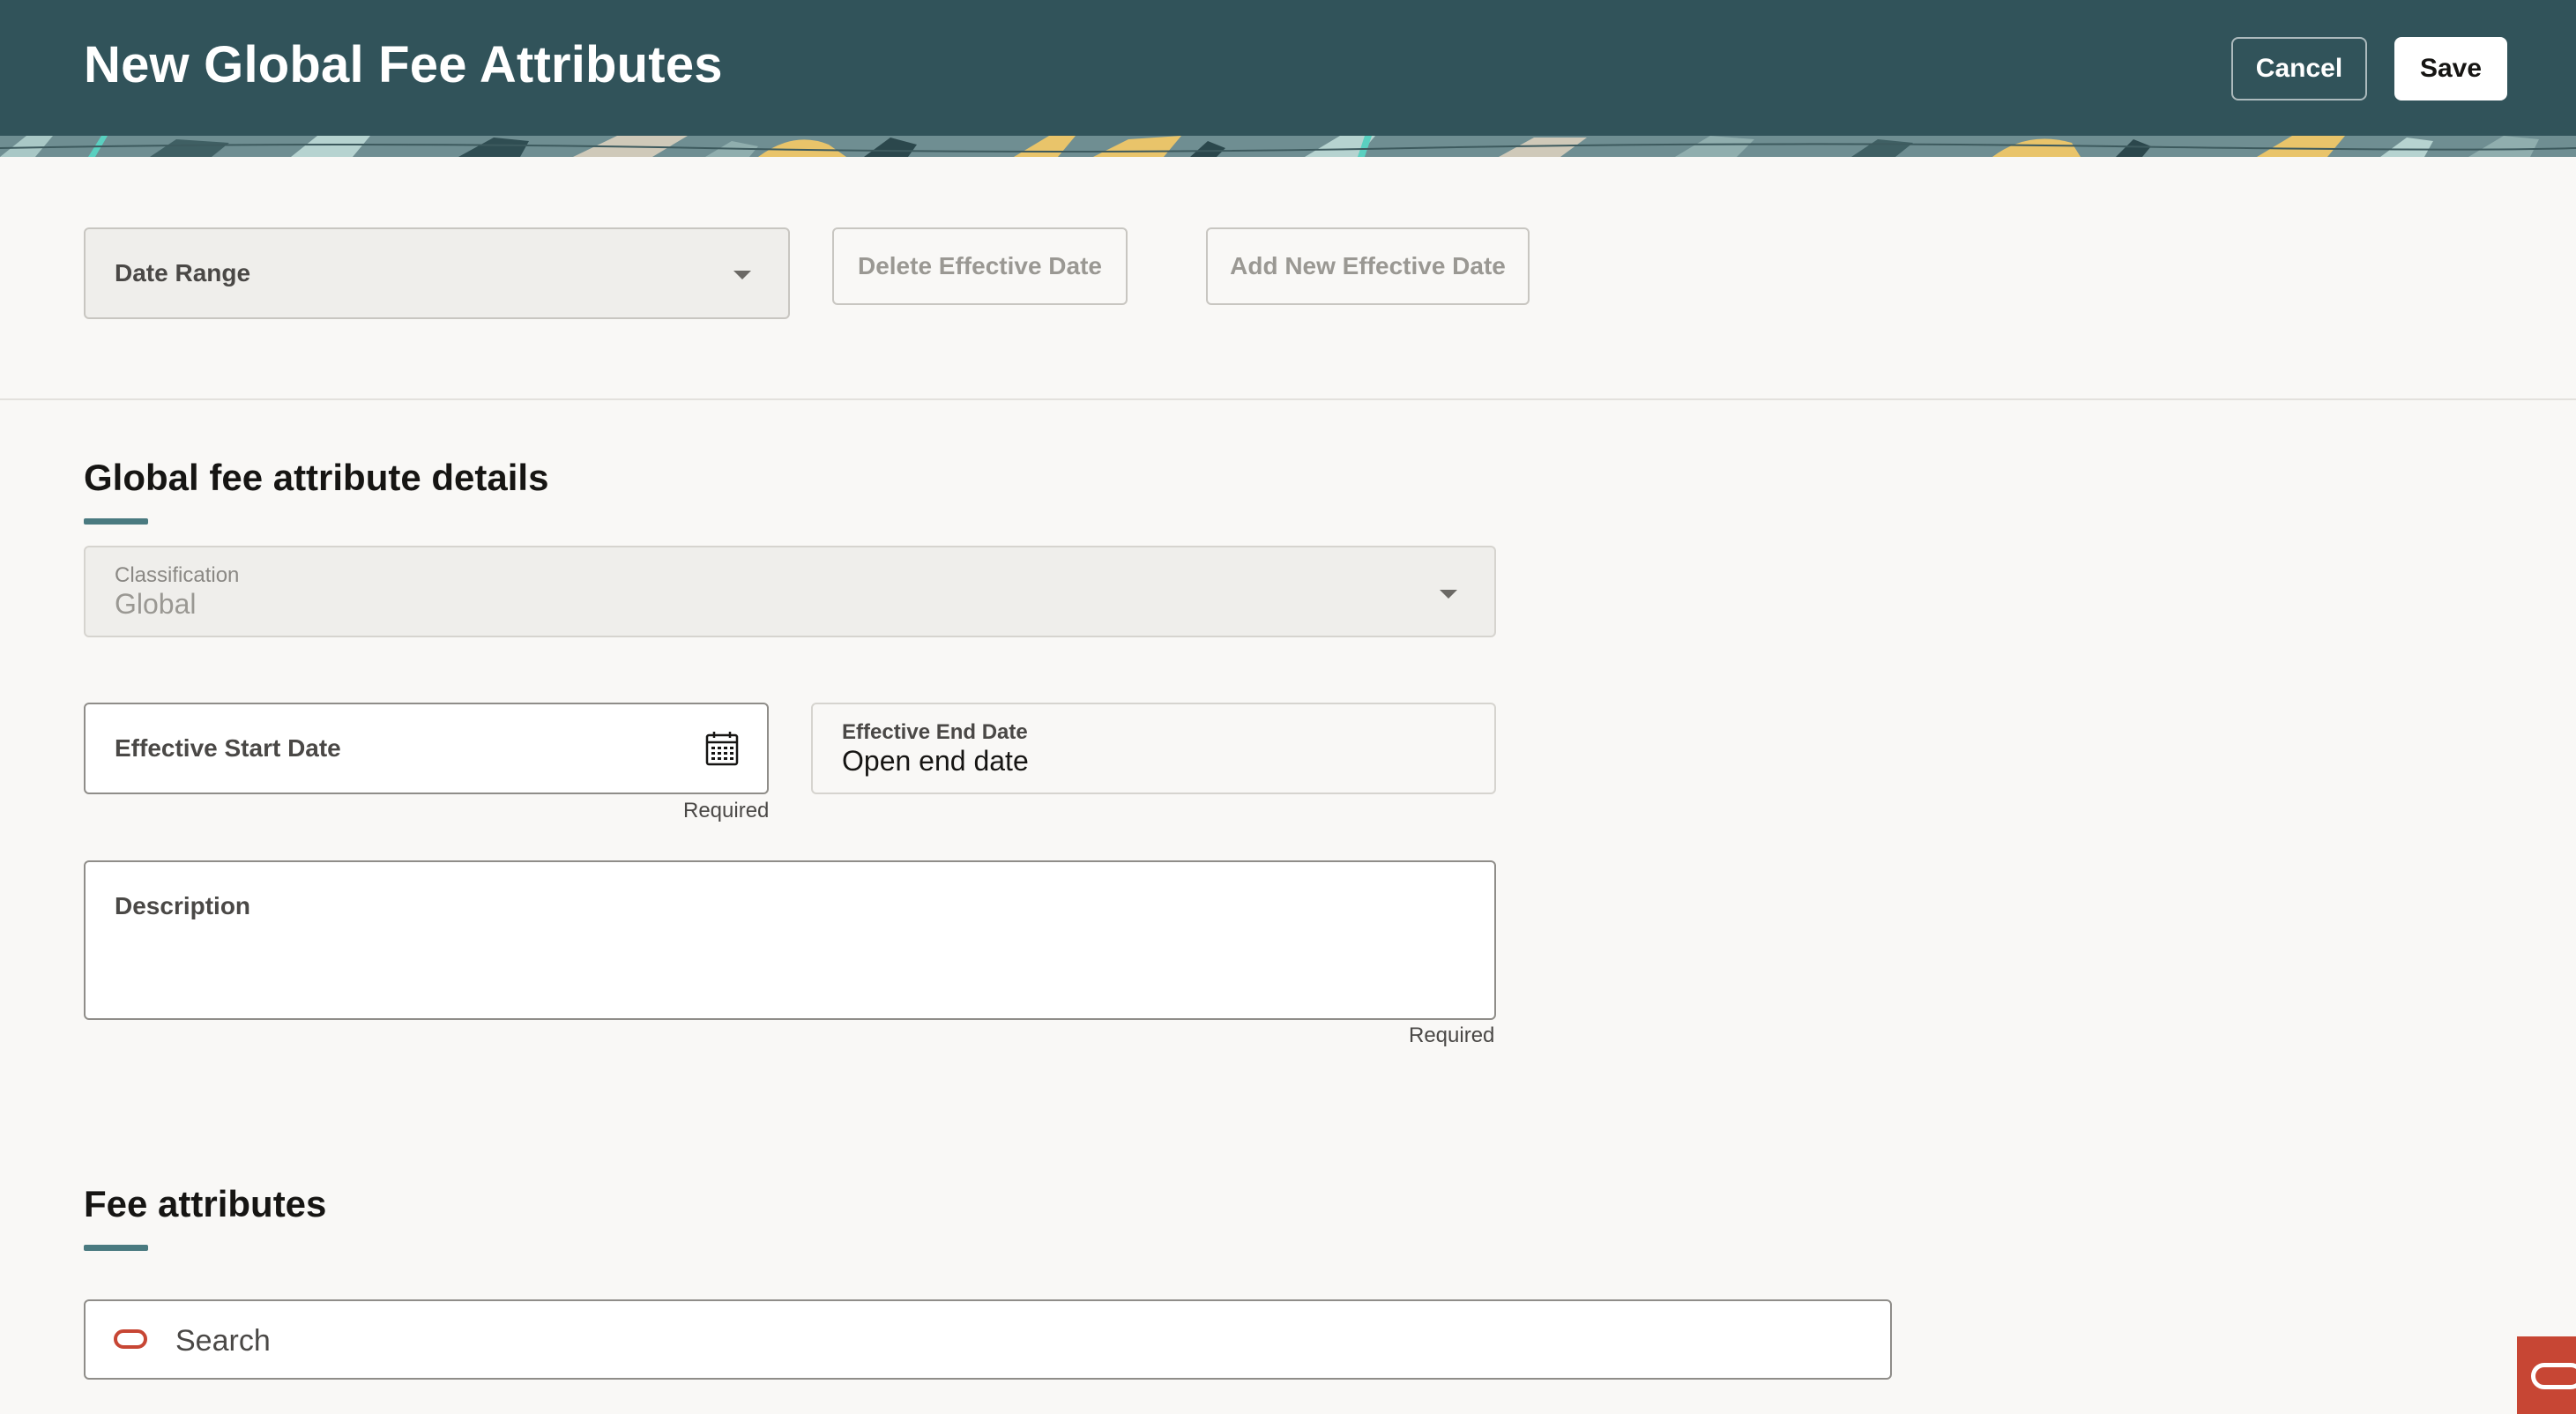 Image resolution: width=2576 pixels, height=1414 pixels. What do you see at coordinates (130, 1339) in the screenshot?
I see `search-icon` at bounding box center [130, 1339].